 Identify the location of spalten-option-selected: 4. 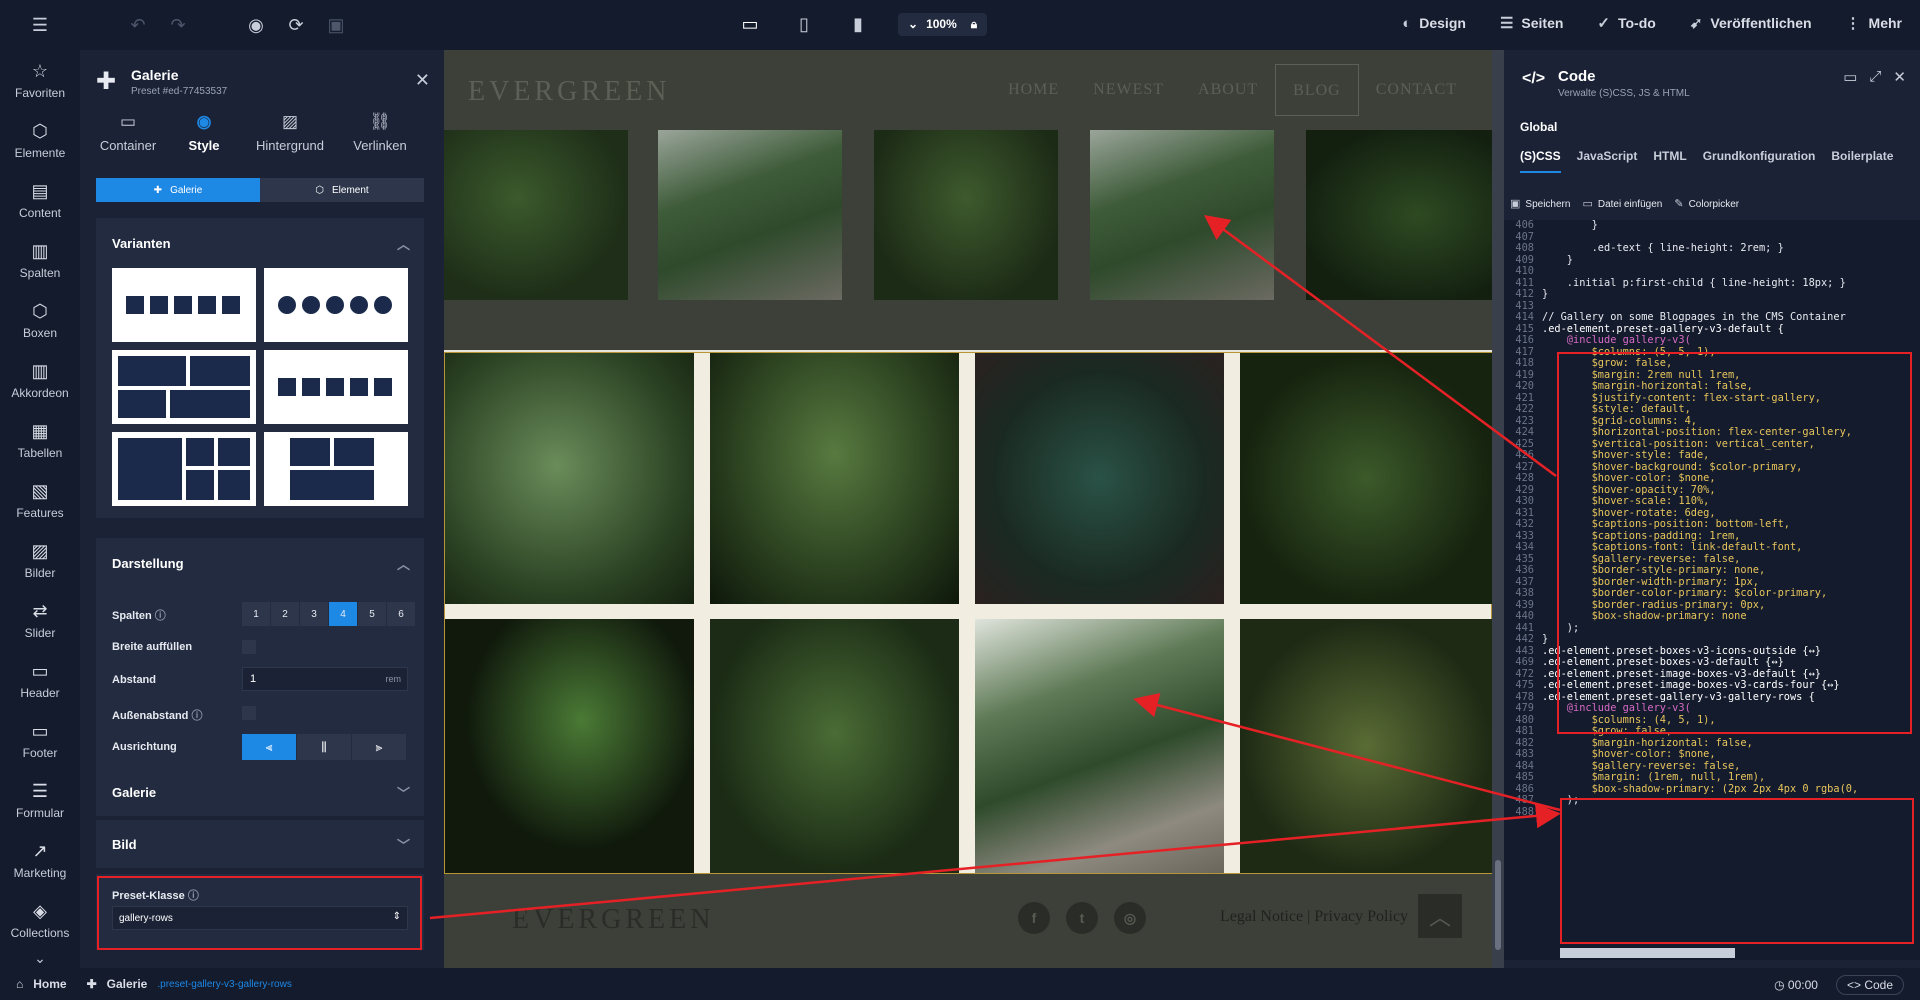
(343, 614).